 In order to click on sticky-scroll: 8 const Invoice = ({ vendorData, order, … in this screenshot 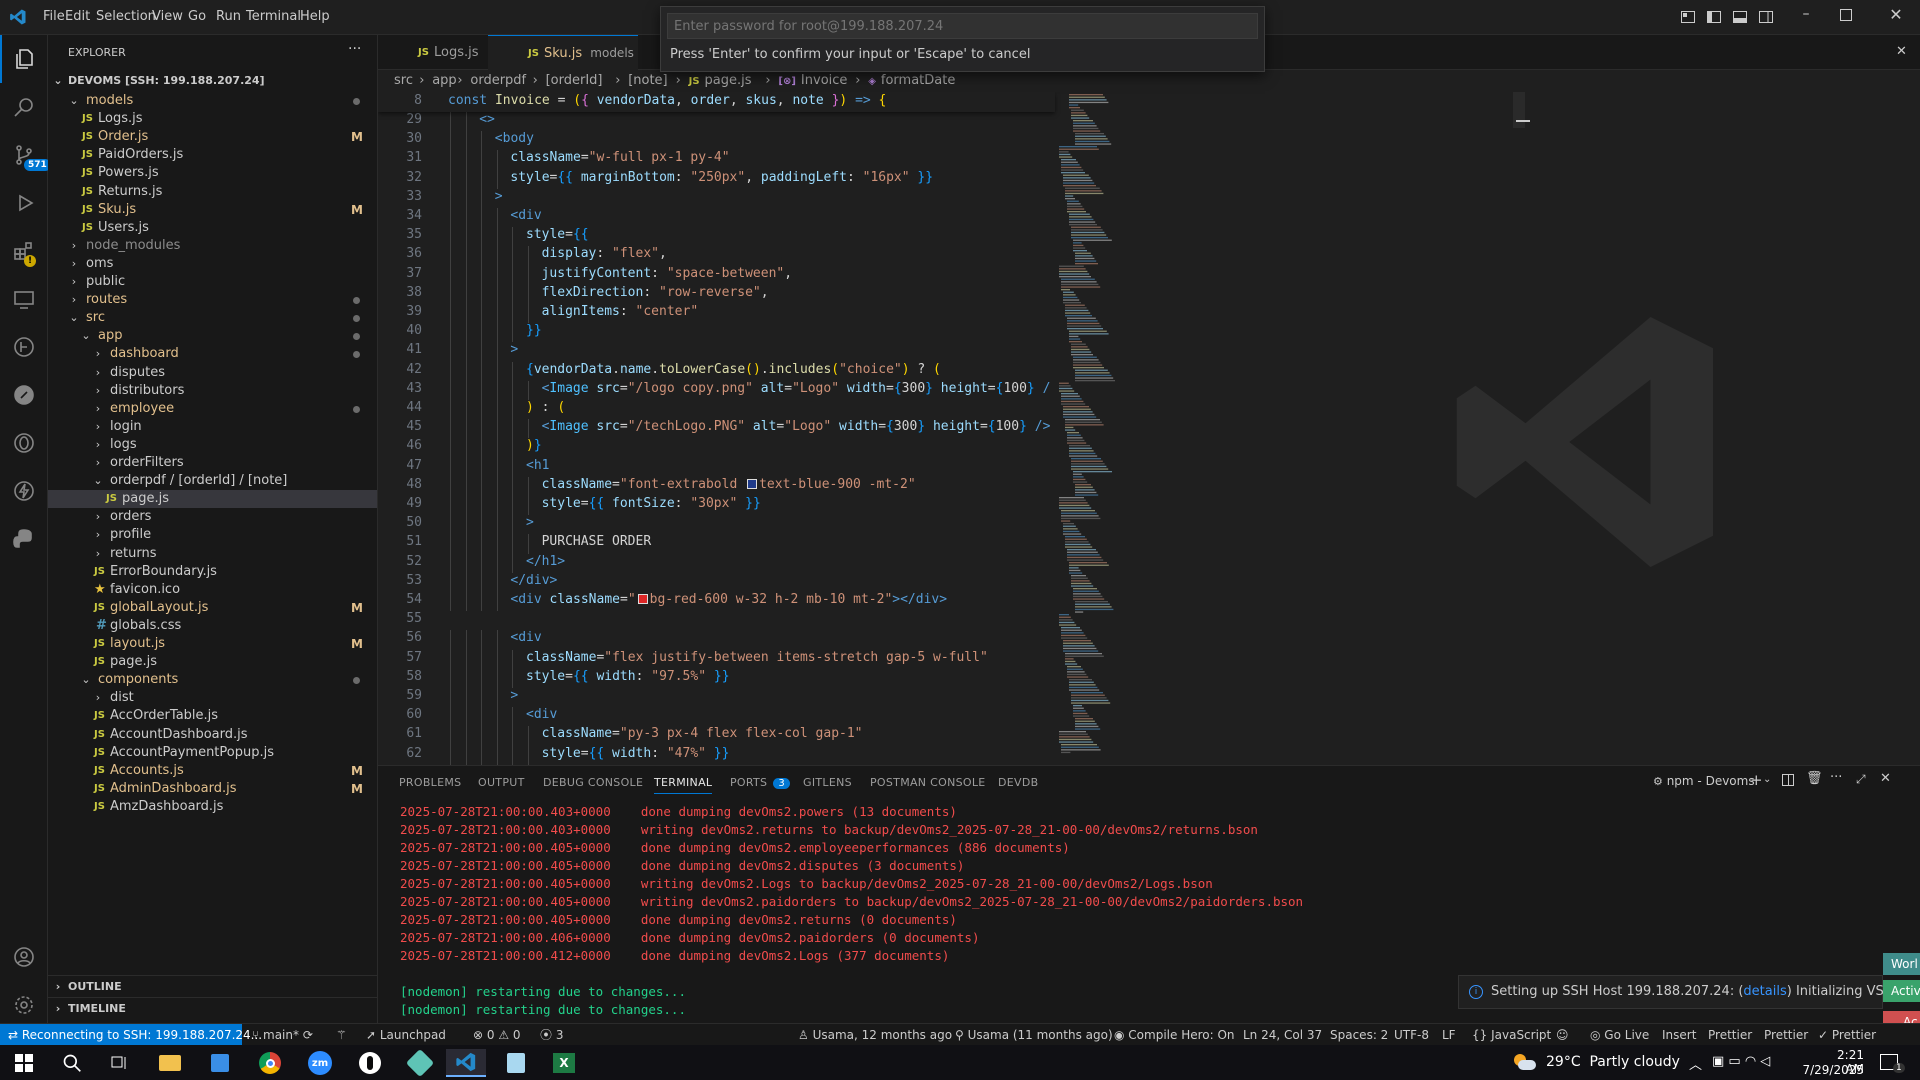, I will do `click(716, 102)`.